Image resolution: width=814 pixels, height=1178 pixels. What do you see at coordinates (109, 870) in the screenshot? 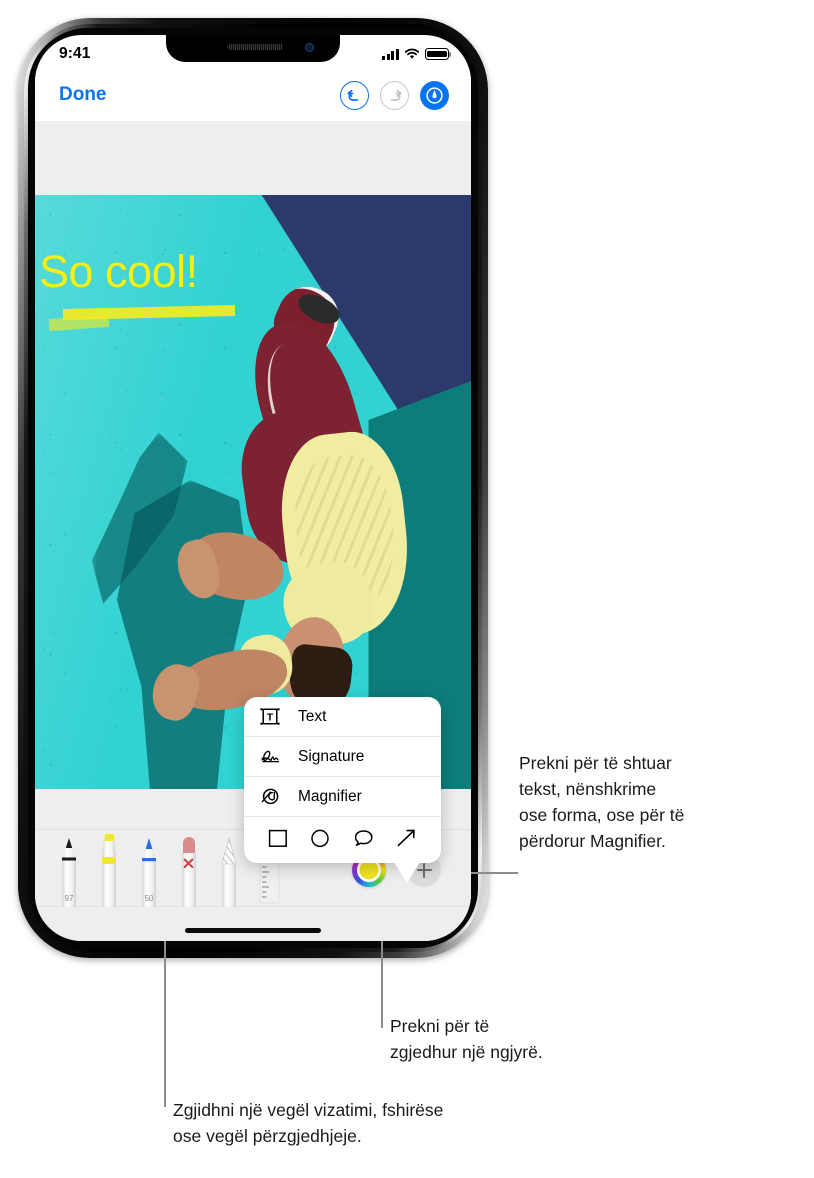
I see `highlighter-tool` at bounding box center [109, 870].